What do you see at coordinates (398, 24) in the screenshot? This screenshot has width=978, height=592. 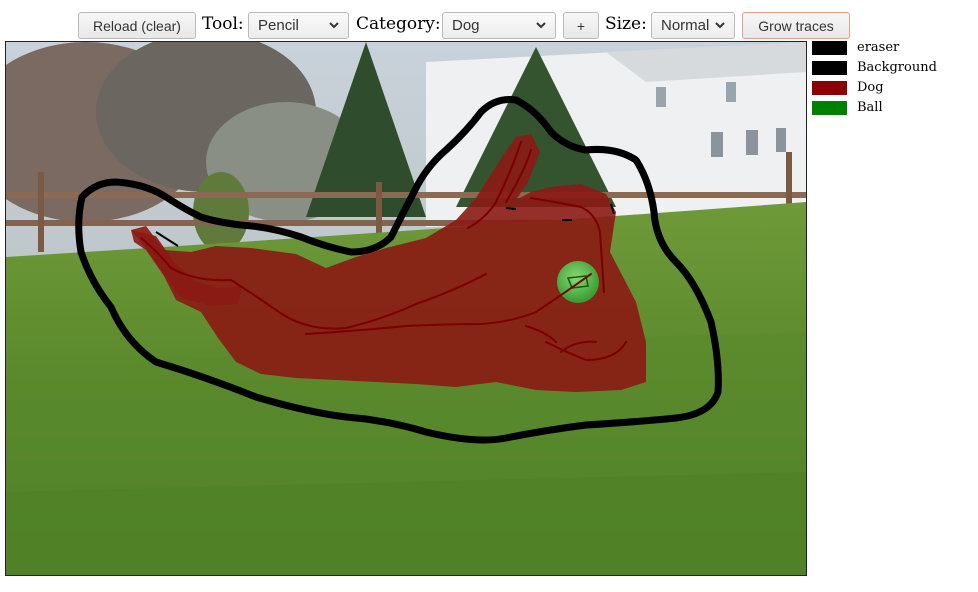 I see `category-label: Category:` at bounding box center [398, 24].